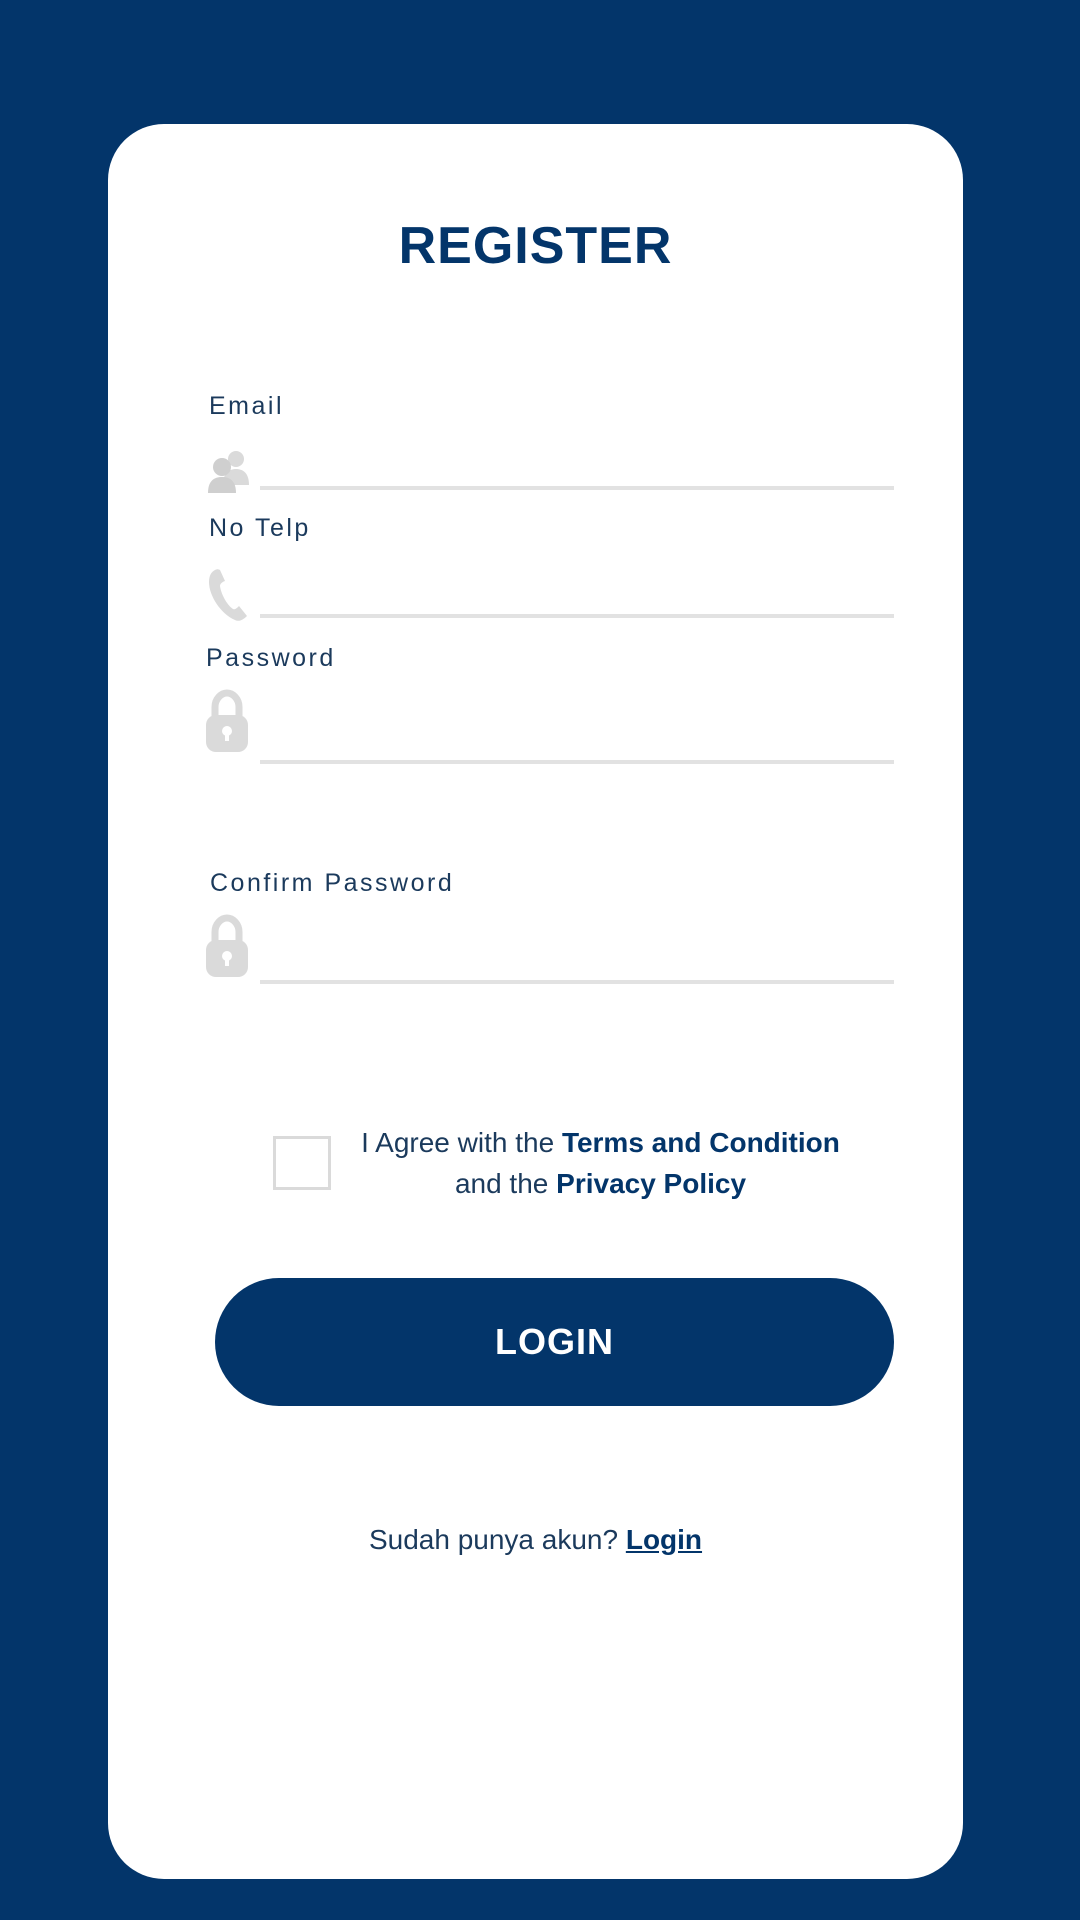 This screenshot has width=1080, height=1920. What do you see at coordinates (247, 406) in the screenshot?
I see `email-label: Email` at bounding box center [247, 406].